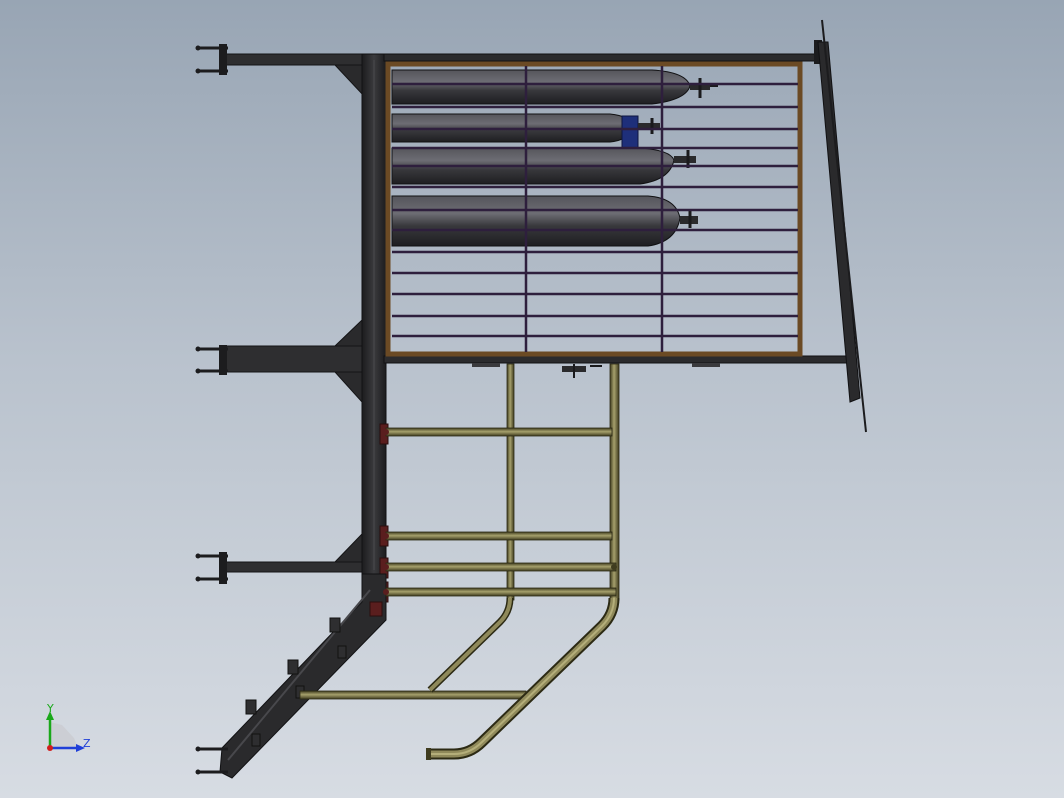  Describe the element at coordinates (280, 71) in the screenshot. I see `wall-bracket-top` at that location.